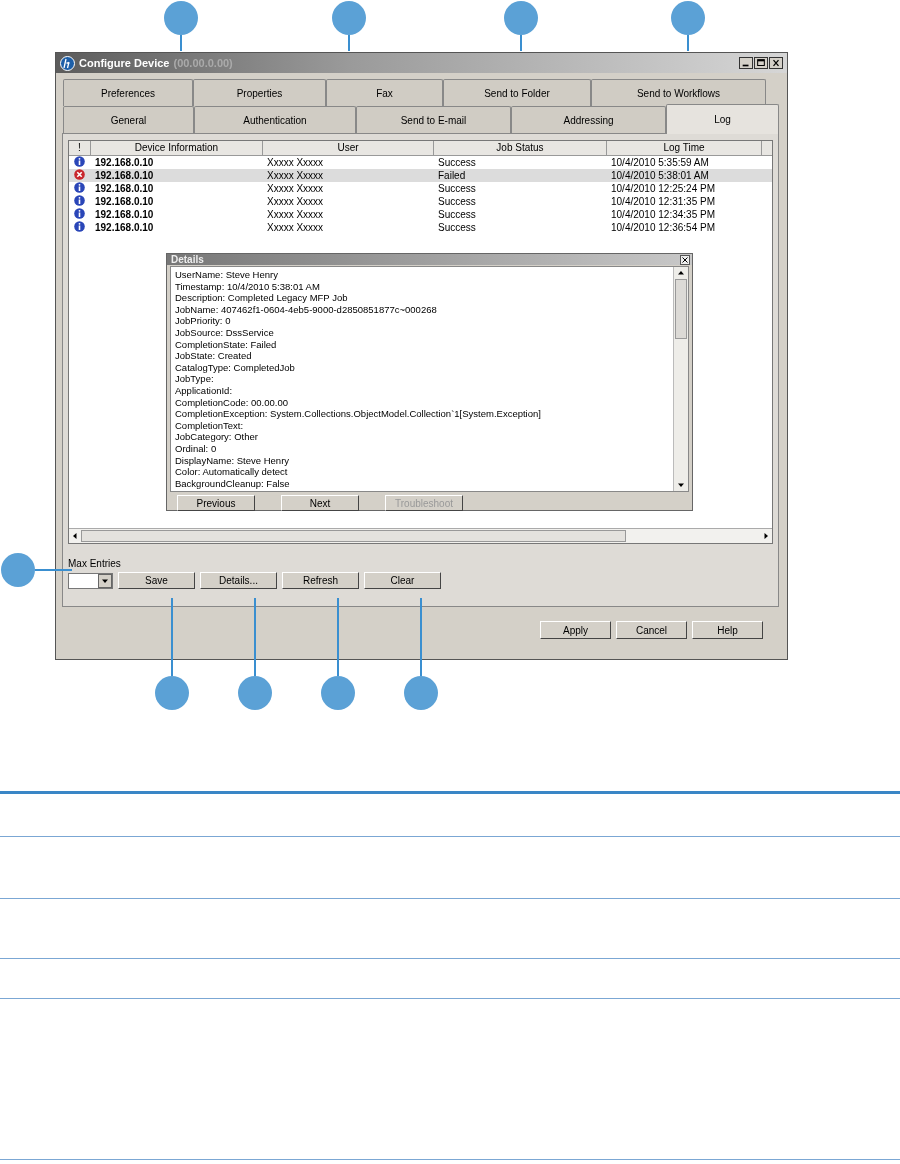 The width and height of the screenshot is (900, 1164). What do you see at coordinates (128, 119) in the screenshot?
I see `tab: General` at bounding box center [128, 119].